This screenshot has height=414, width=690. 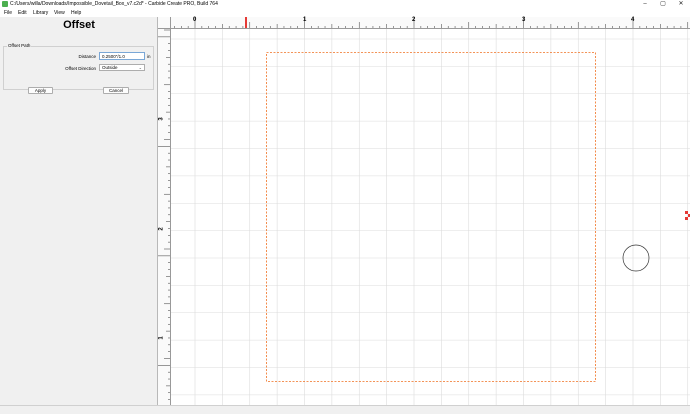 I want to click on chevron-down-icon: ⌄, so click(x=140, y=67).